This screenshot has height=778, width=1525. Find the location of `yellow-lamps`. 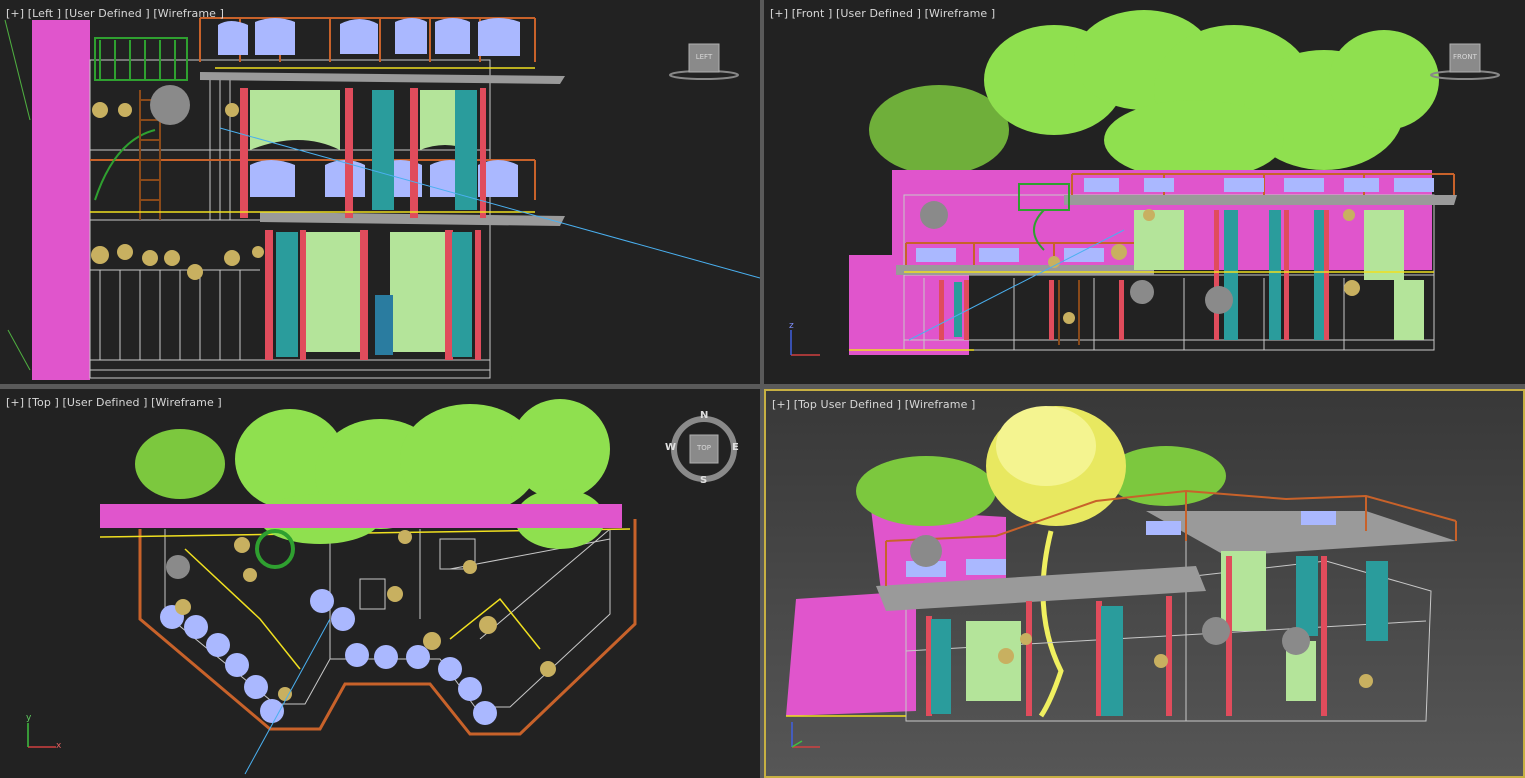

yellow-lamps is located at coordinates (177, 191).